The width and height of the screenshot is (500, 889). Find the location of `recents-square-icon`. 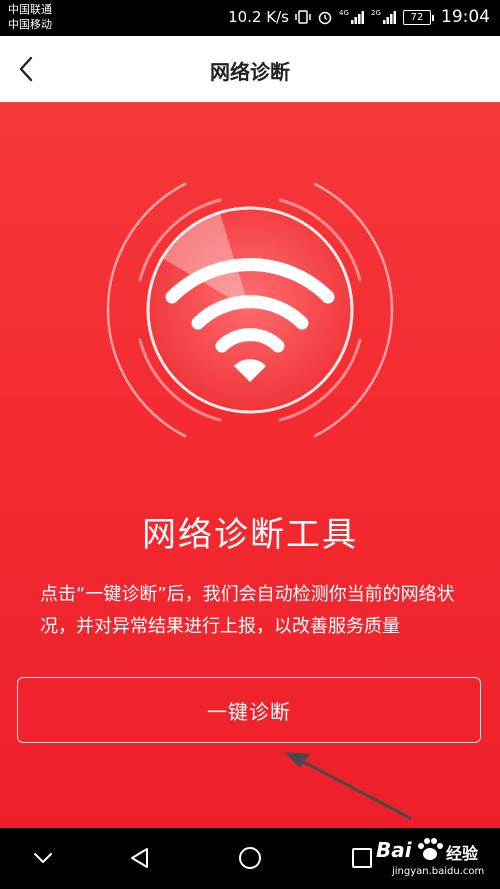

recents-square-icon is located at coordinates (362, 858).